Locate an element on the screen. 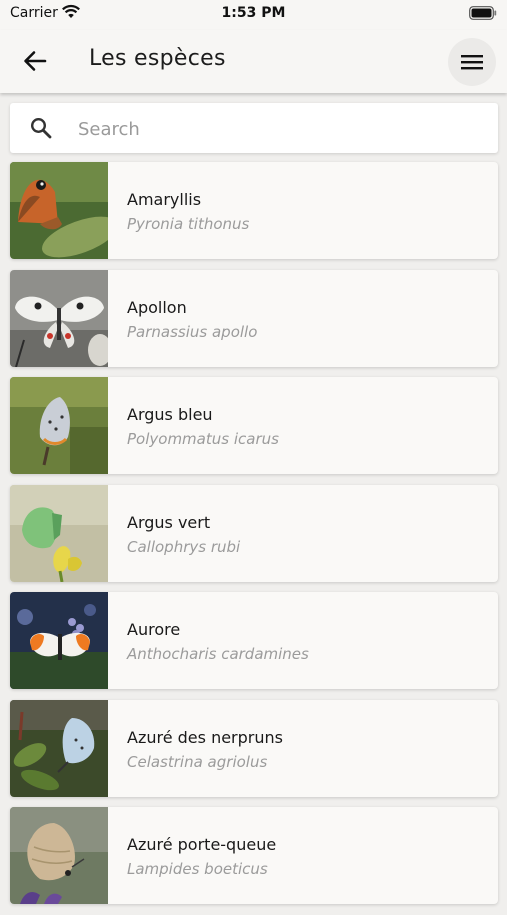 The width and height of the screenshot is (507, 915). status-time: 1:53 PM is located at coordinates (253, 13).